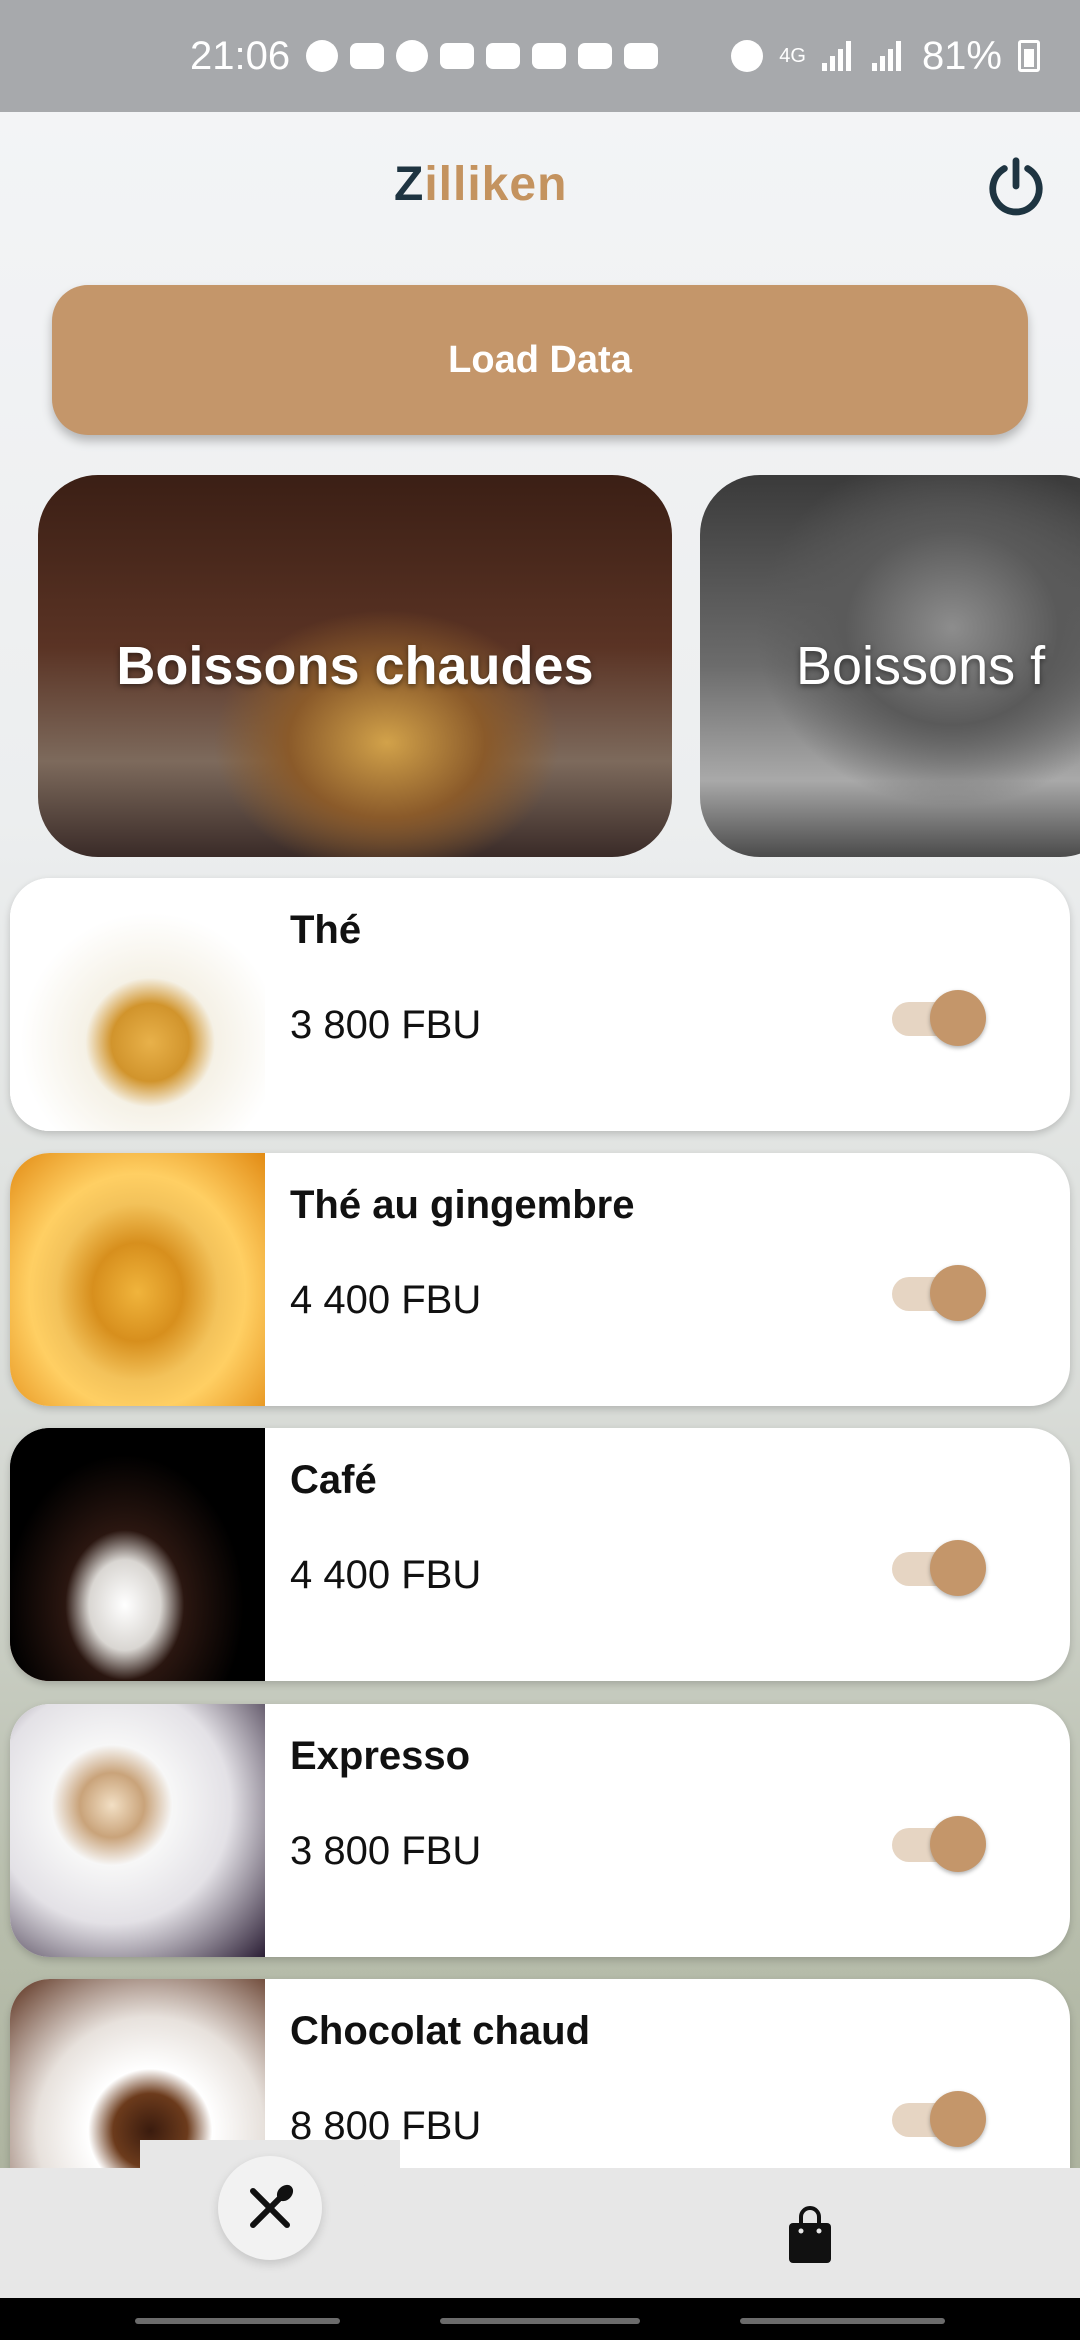 The width and height of the screenshot is (1080, 2340). Describe the element at coordinates (1029, 56) in the screenshot. I see `battery-icon` at that location.